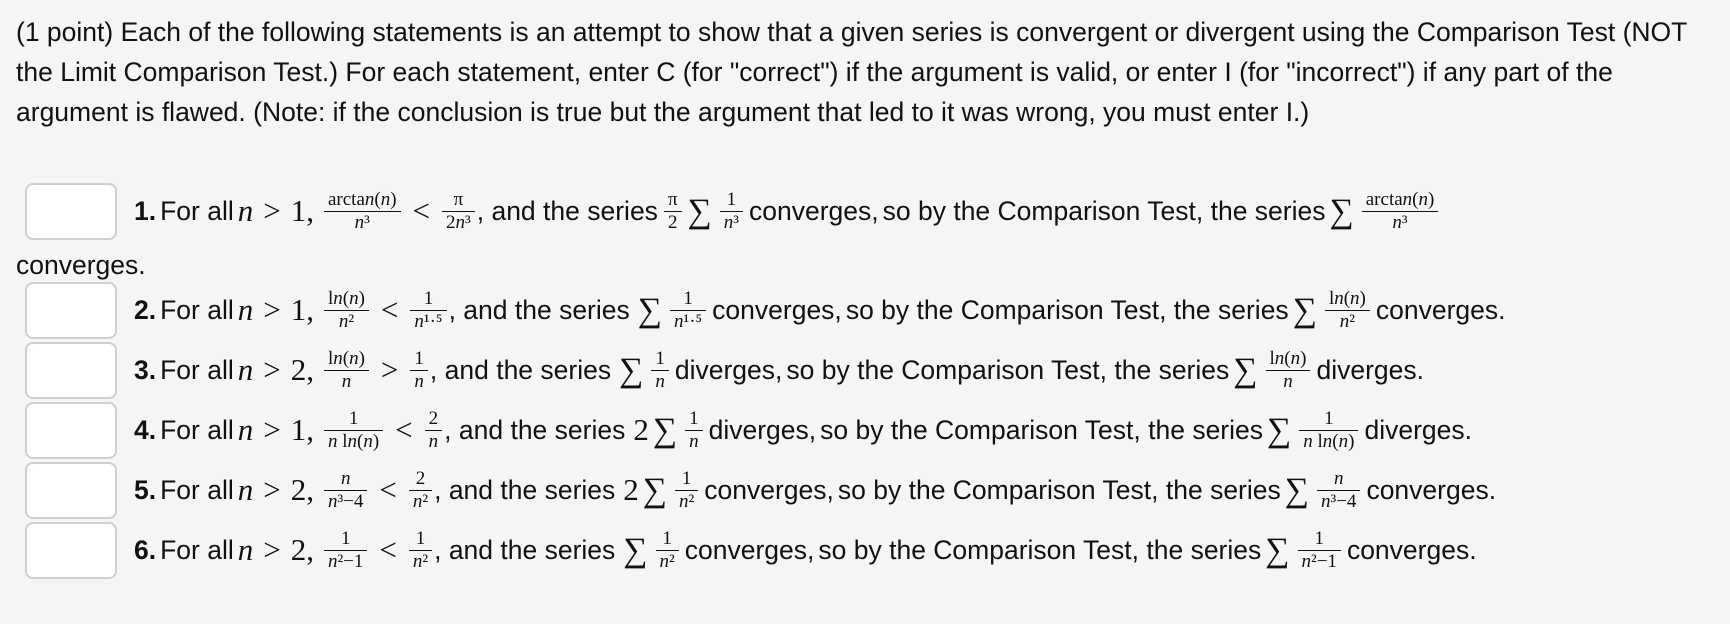 This screenshot has height=624, width=1730. Describe the element at coordinates (1339, 500) in the screenshot. I see `target-fraction-denominator: n³−4` at that location.